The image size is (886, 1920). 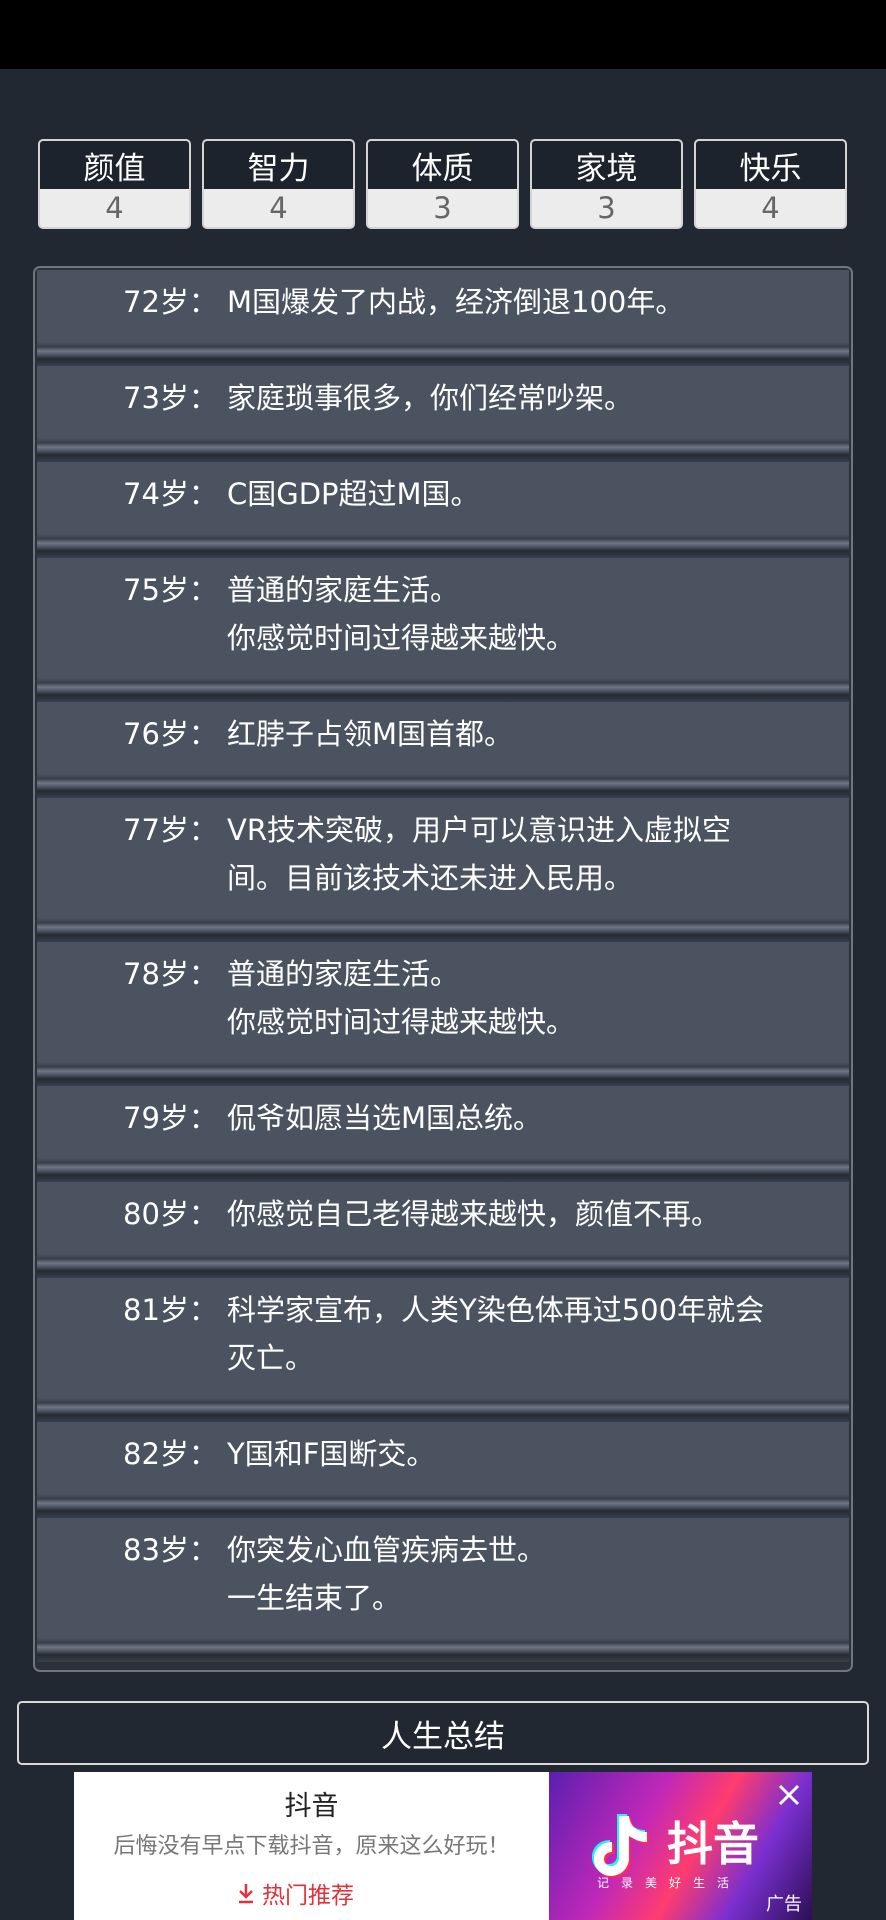 What do you see at coordinates (170, 398) in the screenshot?
I see `event-age: 73岁：` at bounding box center [170, 398].